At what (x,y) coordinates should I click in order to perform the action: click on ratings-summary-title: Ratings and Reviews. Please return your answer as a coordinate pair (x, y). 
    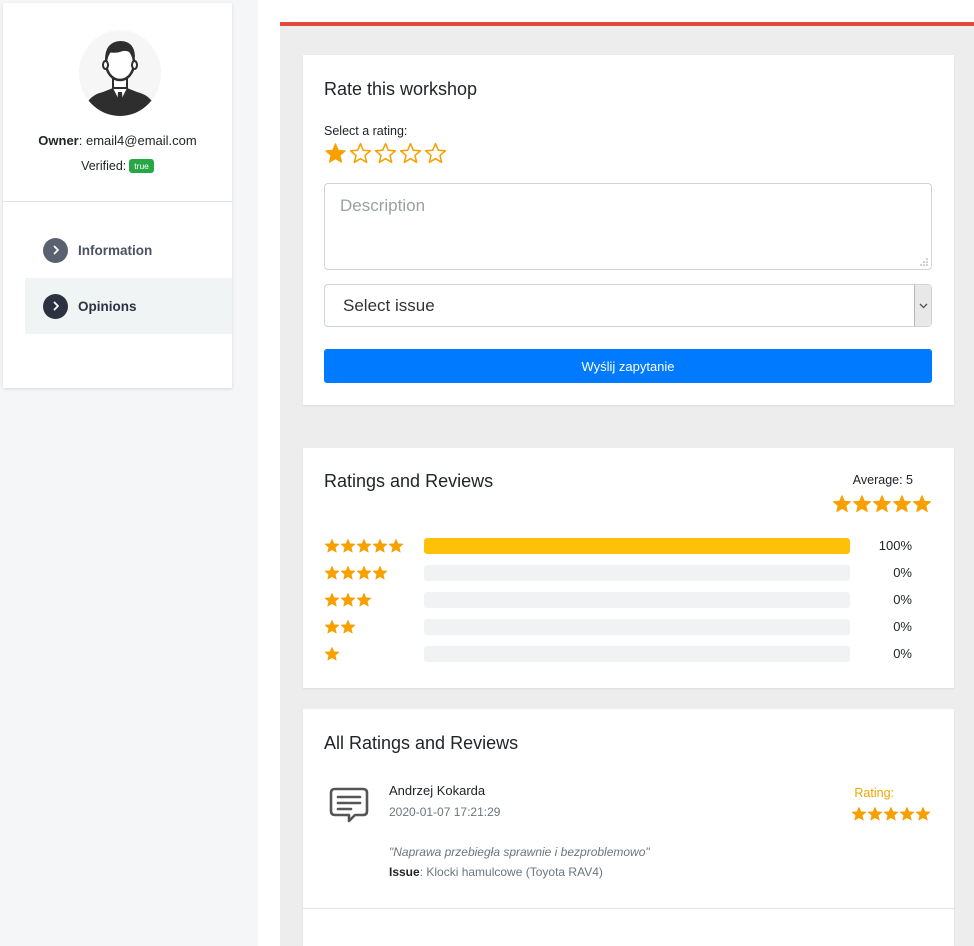
    Looking at the image, I should click on (409, 481).